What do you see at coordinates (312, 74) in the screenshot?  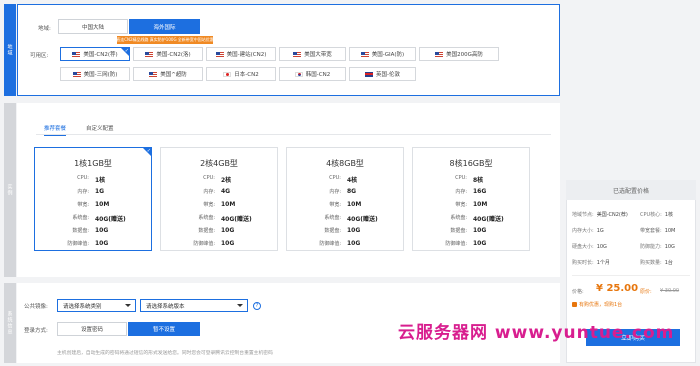 I see `zone-kr-cn2: 韩国-CN2` at bounding box center [312, 74].